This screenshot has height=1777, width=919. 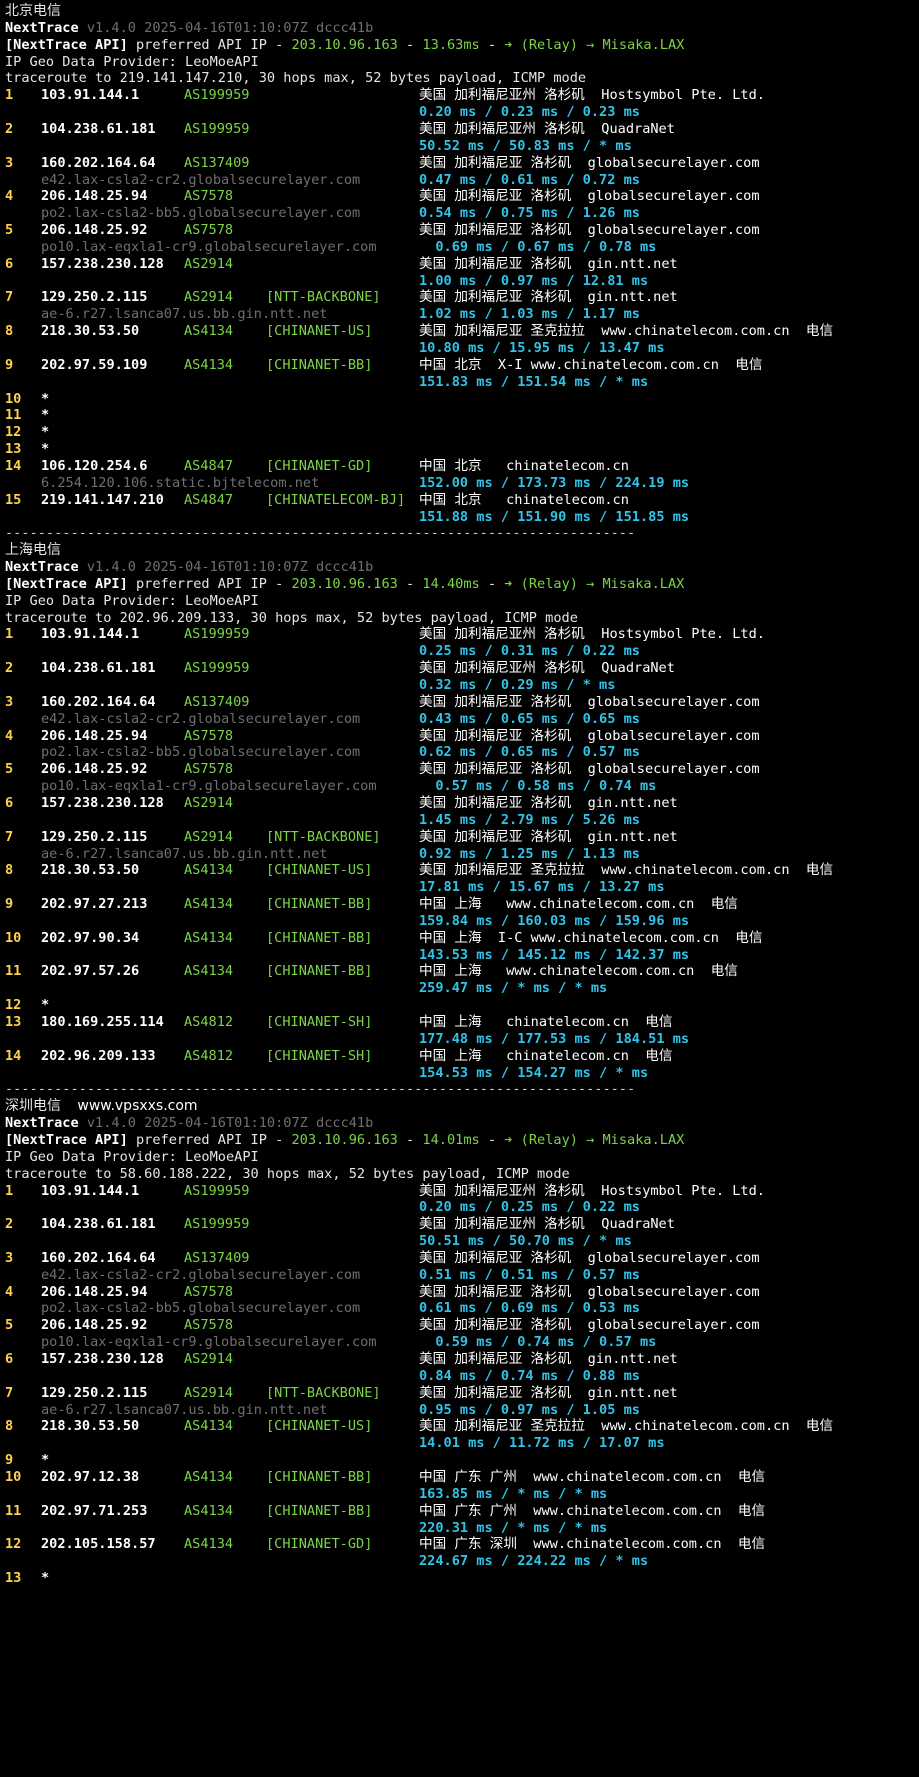 What do you see at coordinates (33, 1106) in the screenshot?
I see `section-title-text: 深圳电信` at bounding box center [33, 1106].